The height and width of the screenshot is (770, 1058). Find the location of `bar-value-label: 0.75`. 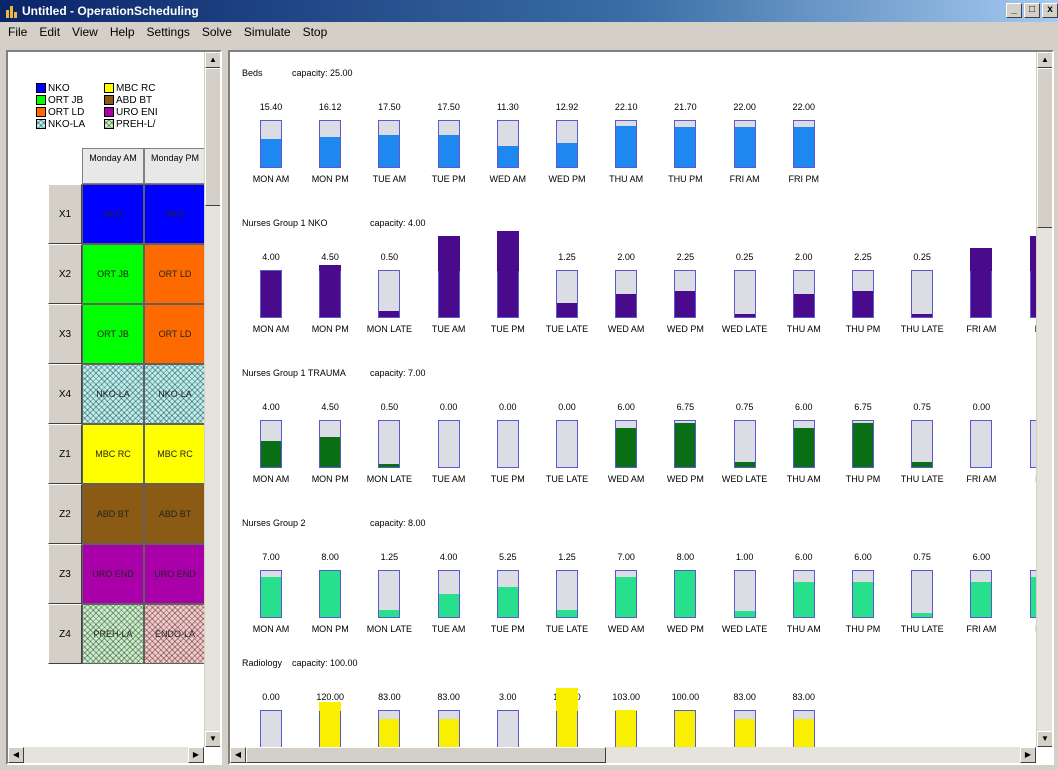

bar-value-label: 0.75 is located at coordinates (744, 407).